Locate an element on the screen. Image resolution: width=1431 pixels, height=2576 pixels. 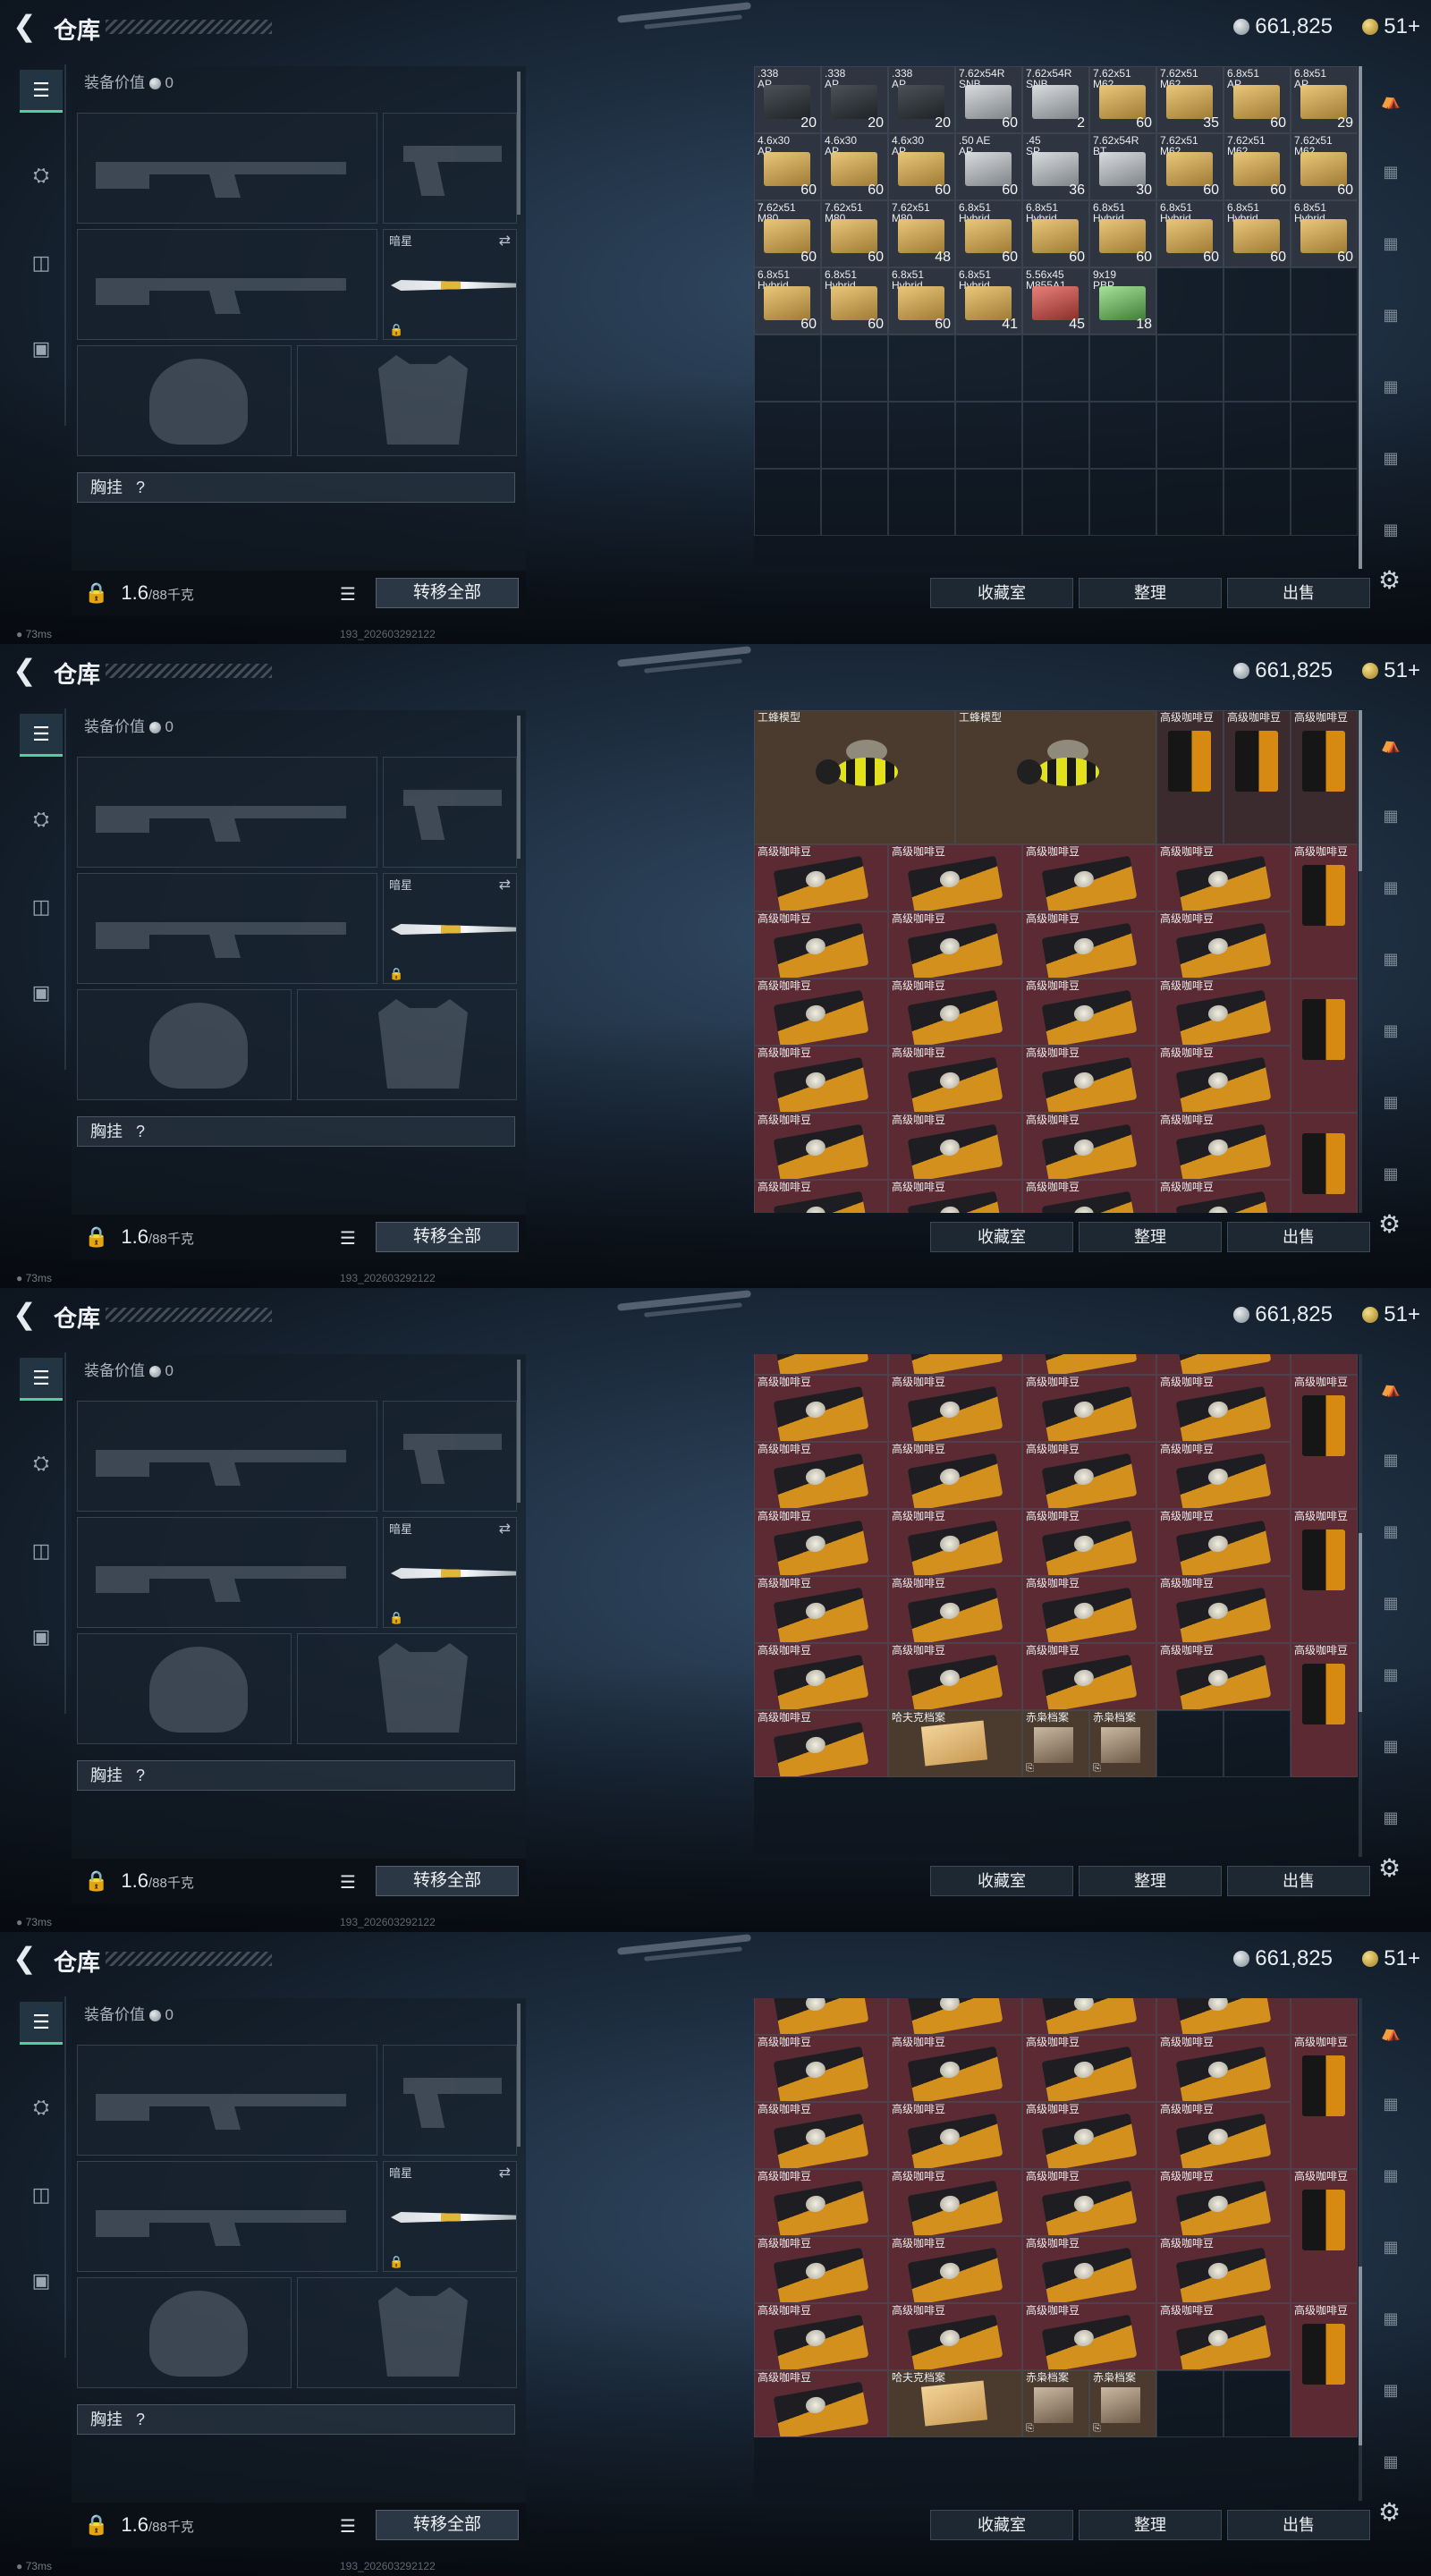
ammo-item: 7.62x51 M62 35 is located at coordinates (1190, 99).